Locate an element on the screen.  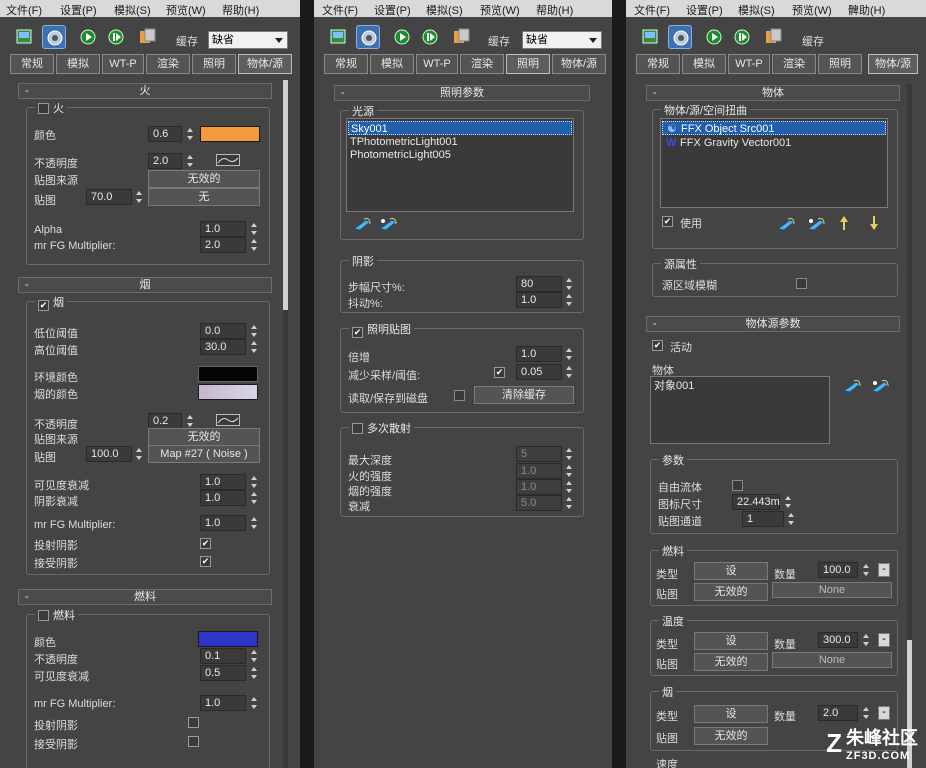
fire-map-spinner is located at coordinates (139, 197).